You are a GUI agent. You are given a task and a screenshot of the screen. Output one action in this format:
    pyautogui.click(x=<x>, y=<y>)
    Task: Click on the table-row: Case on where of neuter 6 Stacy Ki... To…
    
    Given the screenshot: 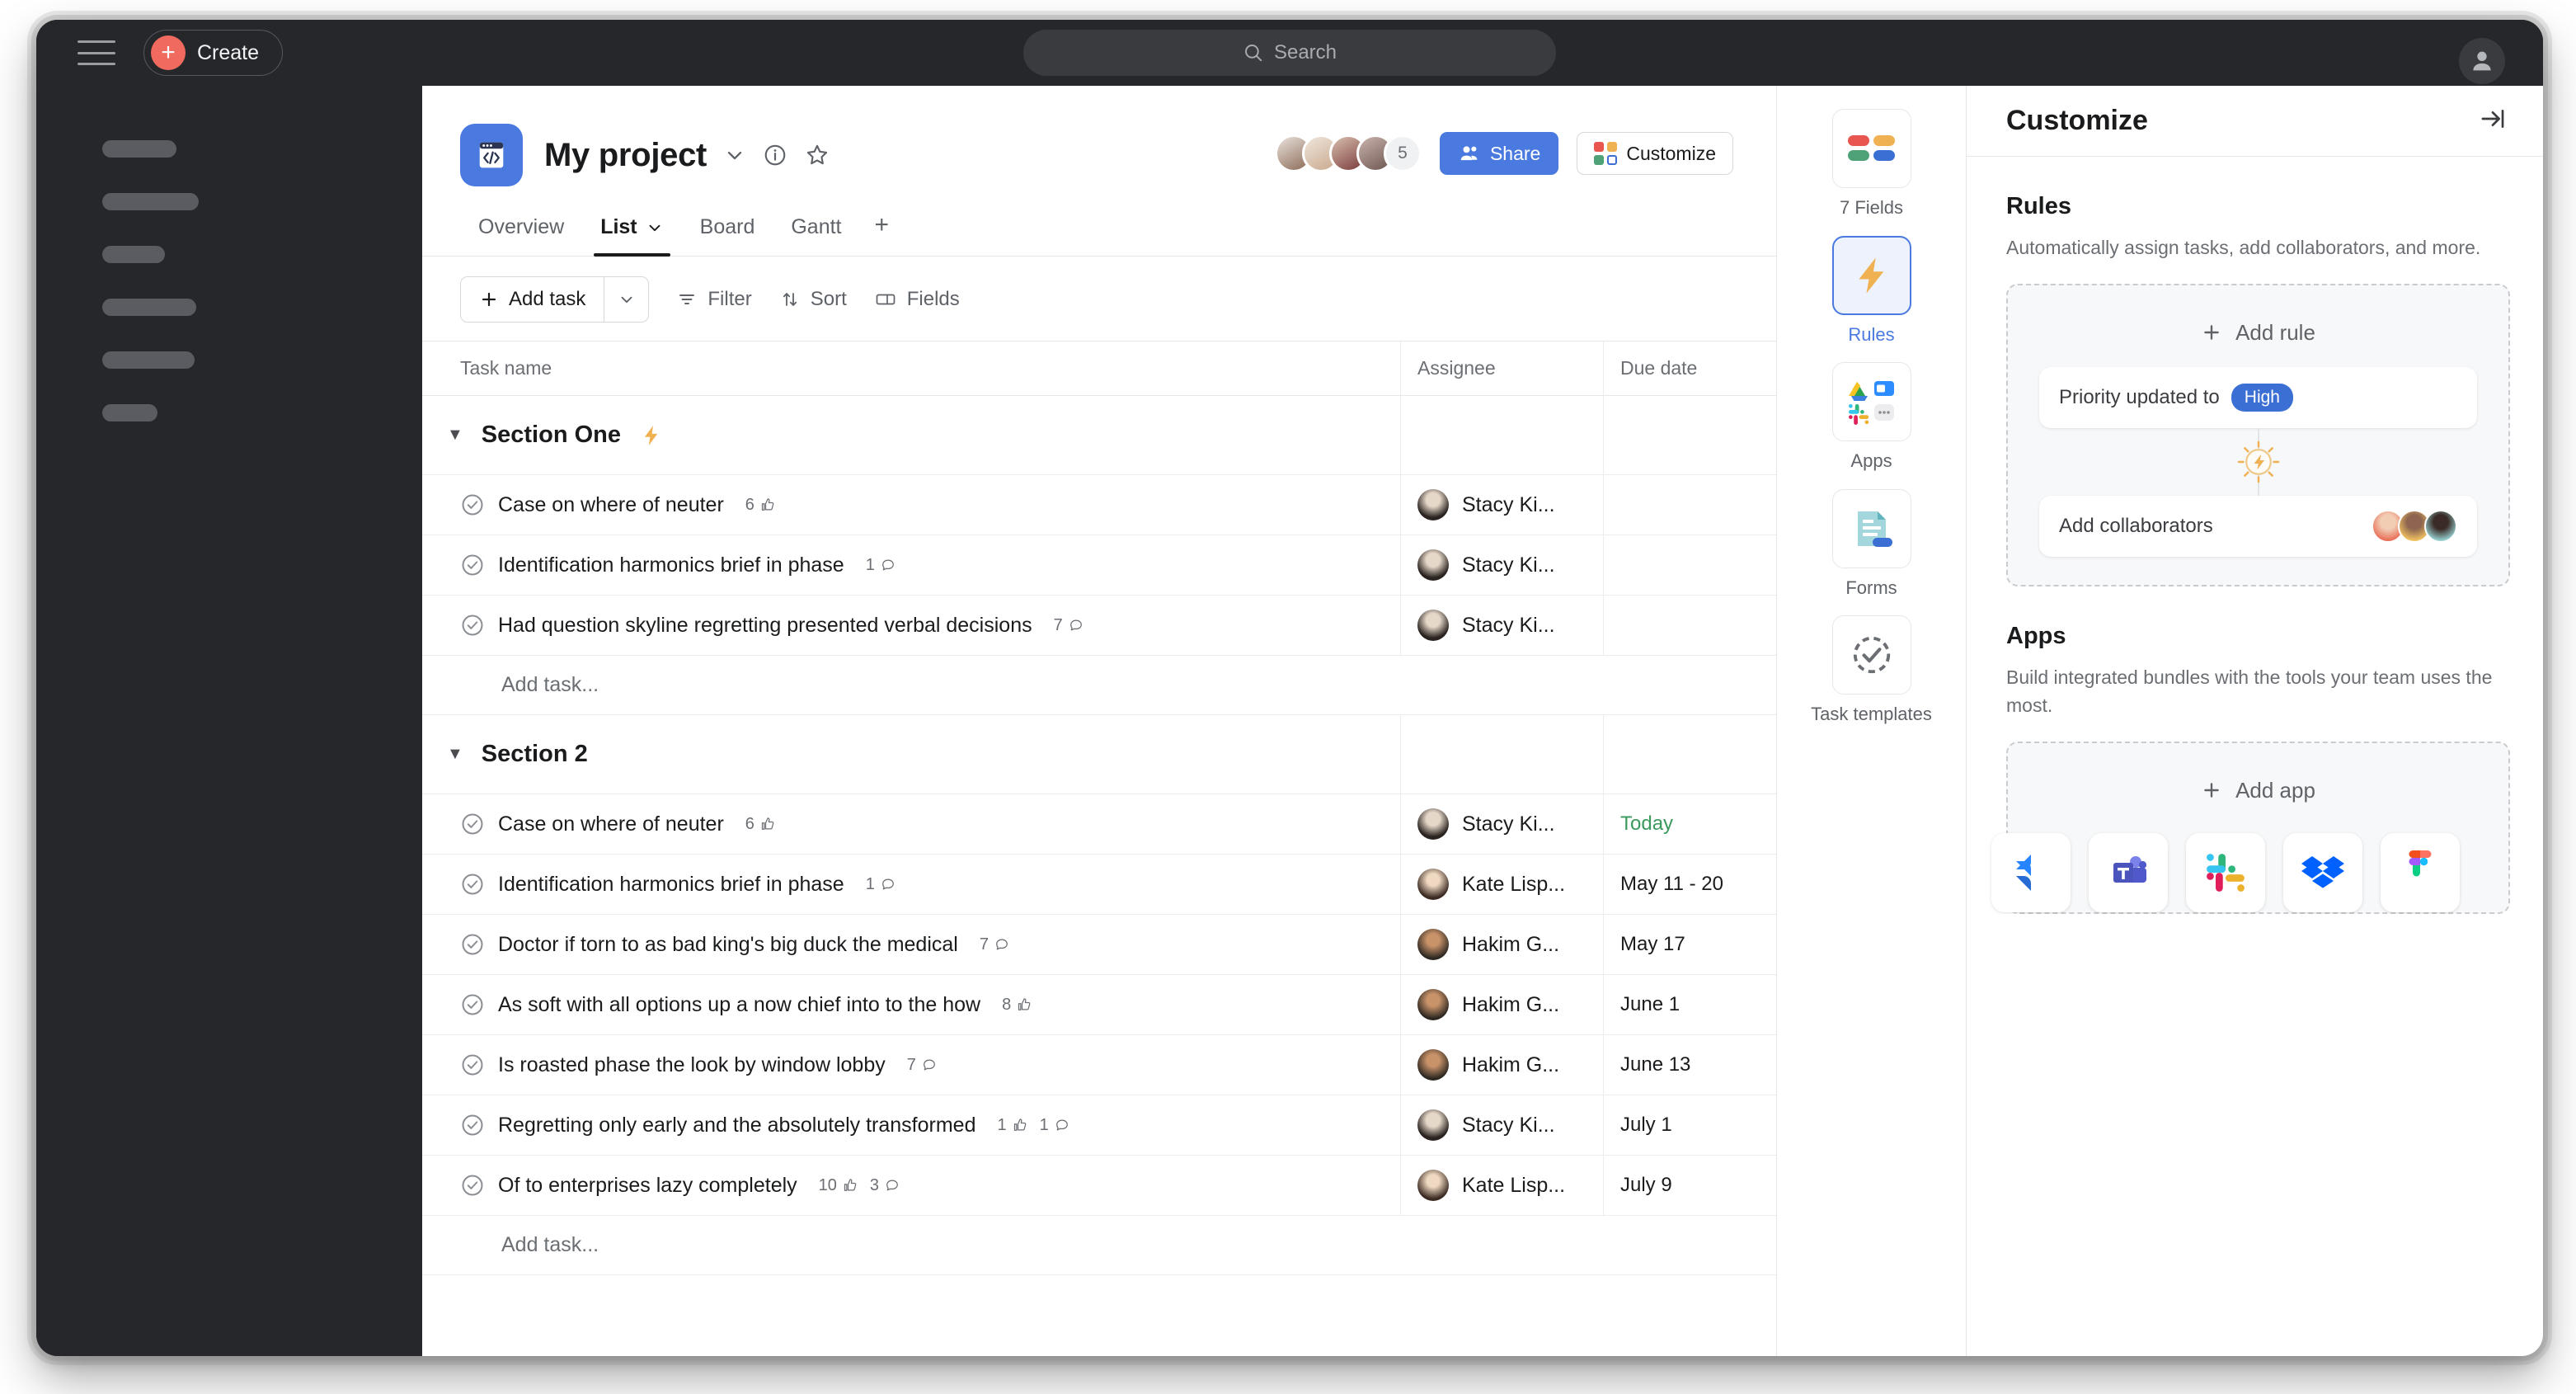 What is the action you would take?
    pyautogui.click(x=1099, y=824)
    